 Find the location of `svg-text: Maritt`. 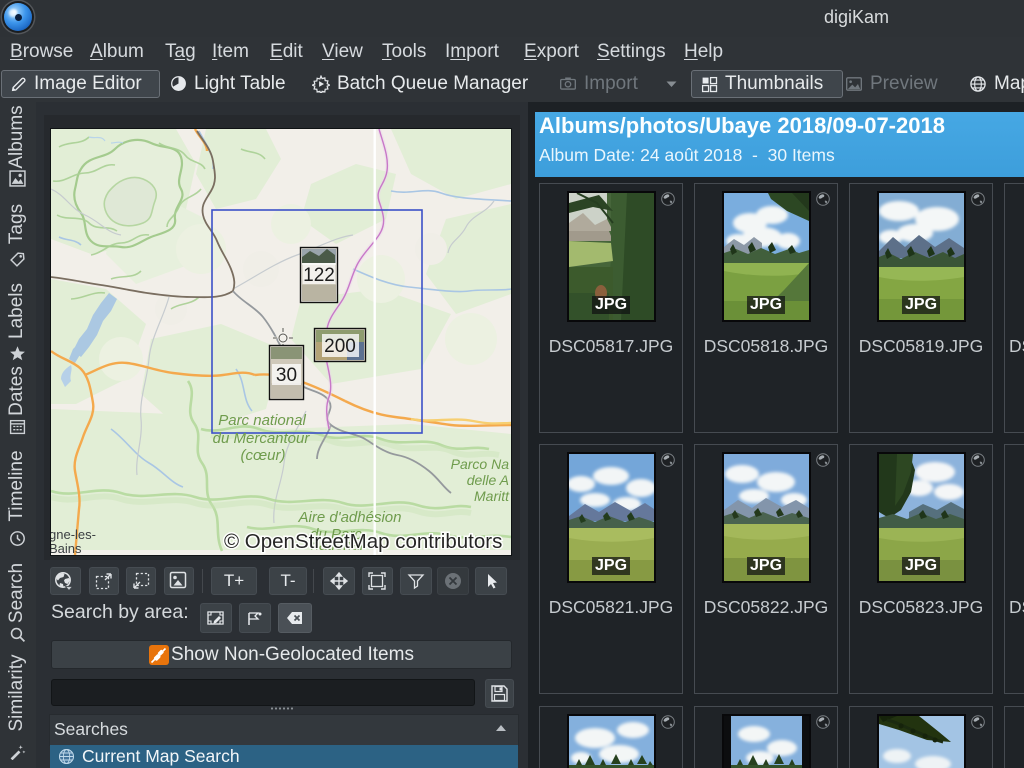

svg-text: Maritt is located at coordinates (492, 496).